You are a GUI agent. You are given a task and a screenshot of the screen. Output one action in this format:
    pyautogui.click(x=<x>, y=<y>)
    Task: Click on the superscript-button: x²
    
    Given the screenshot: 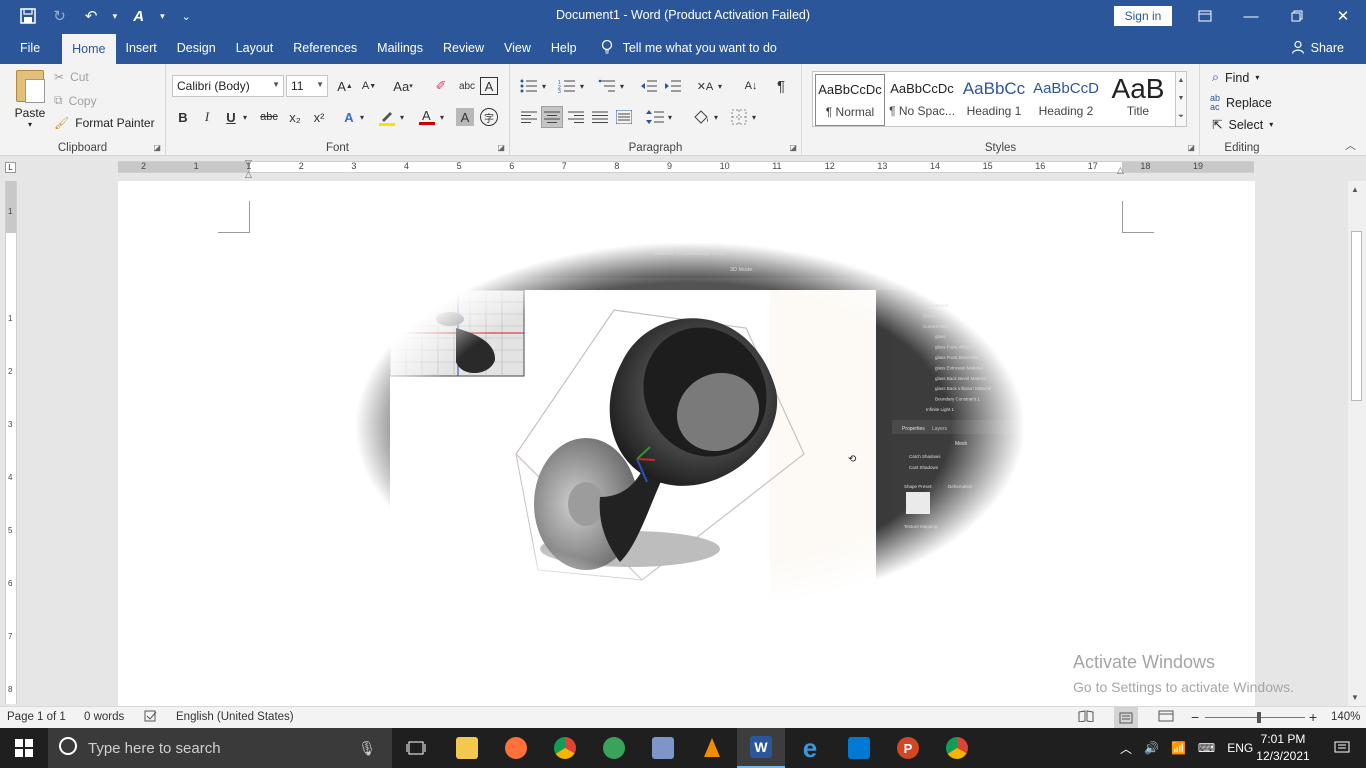 What is the action you would take?
    pyautogui.click(x=319, y=117)
    